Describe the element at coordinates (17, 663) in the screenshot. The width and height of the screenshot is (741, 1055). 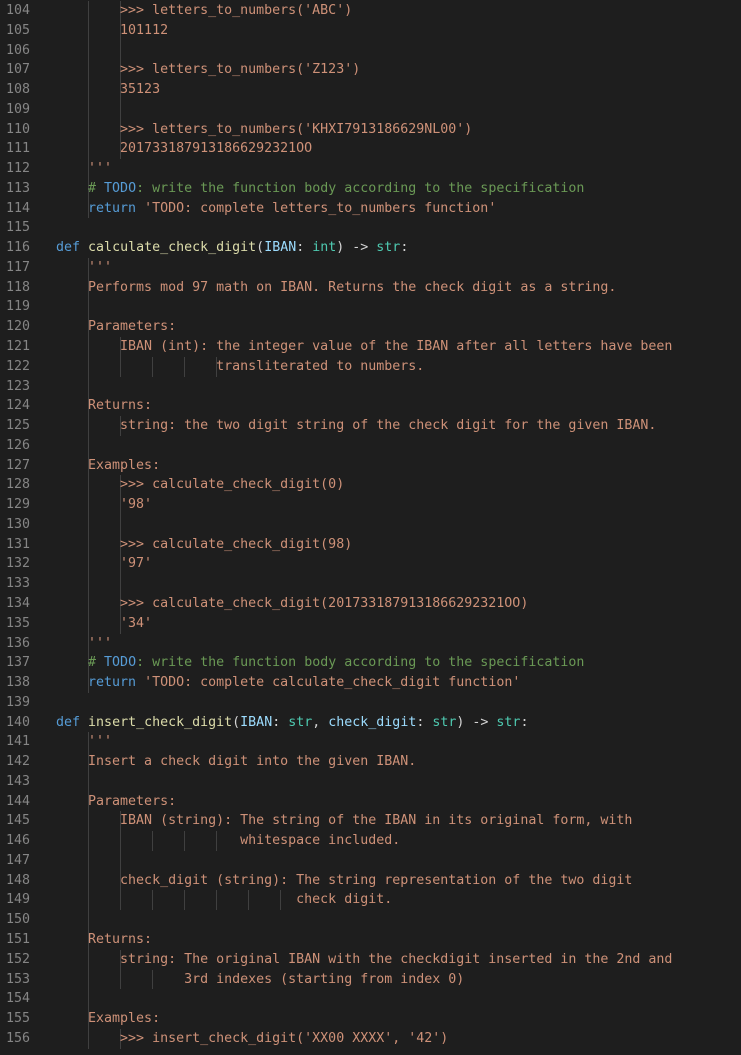
I see `line-number: 137` at that location.